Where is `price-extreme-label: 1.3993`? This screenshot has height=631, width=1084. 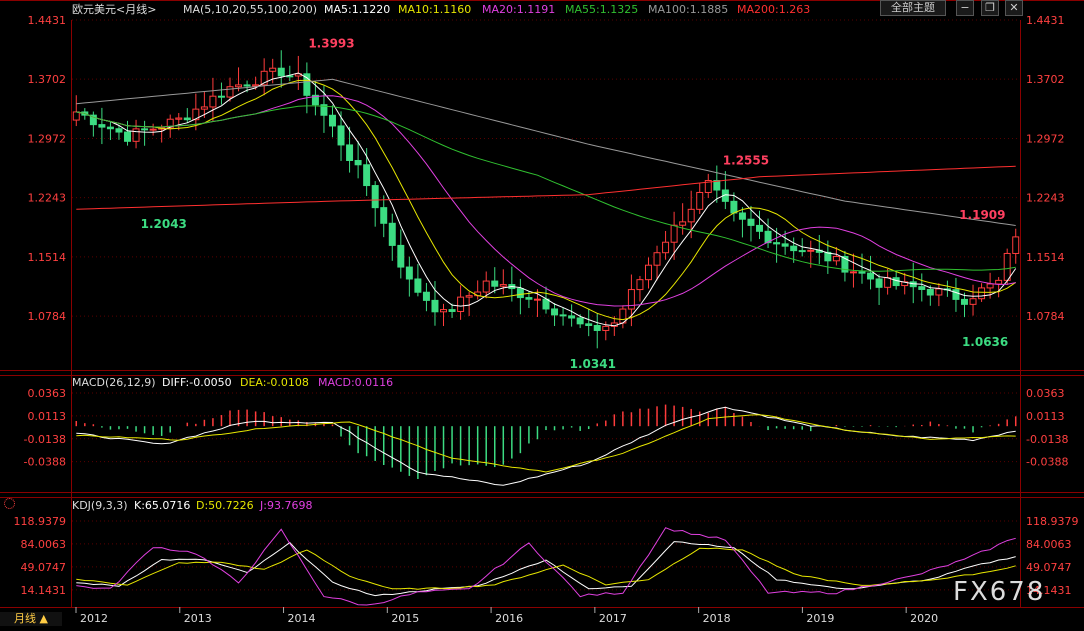 price-extreme-label: 1.3993 is located at coordinates (331, 44).